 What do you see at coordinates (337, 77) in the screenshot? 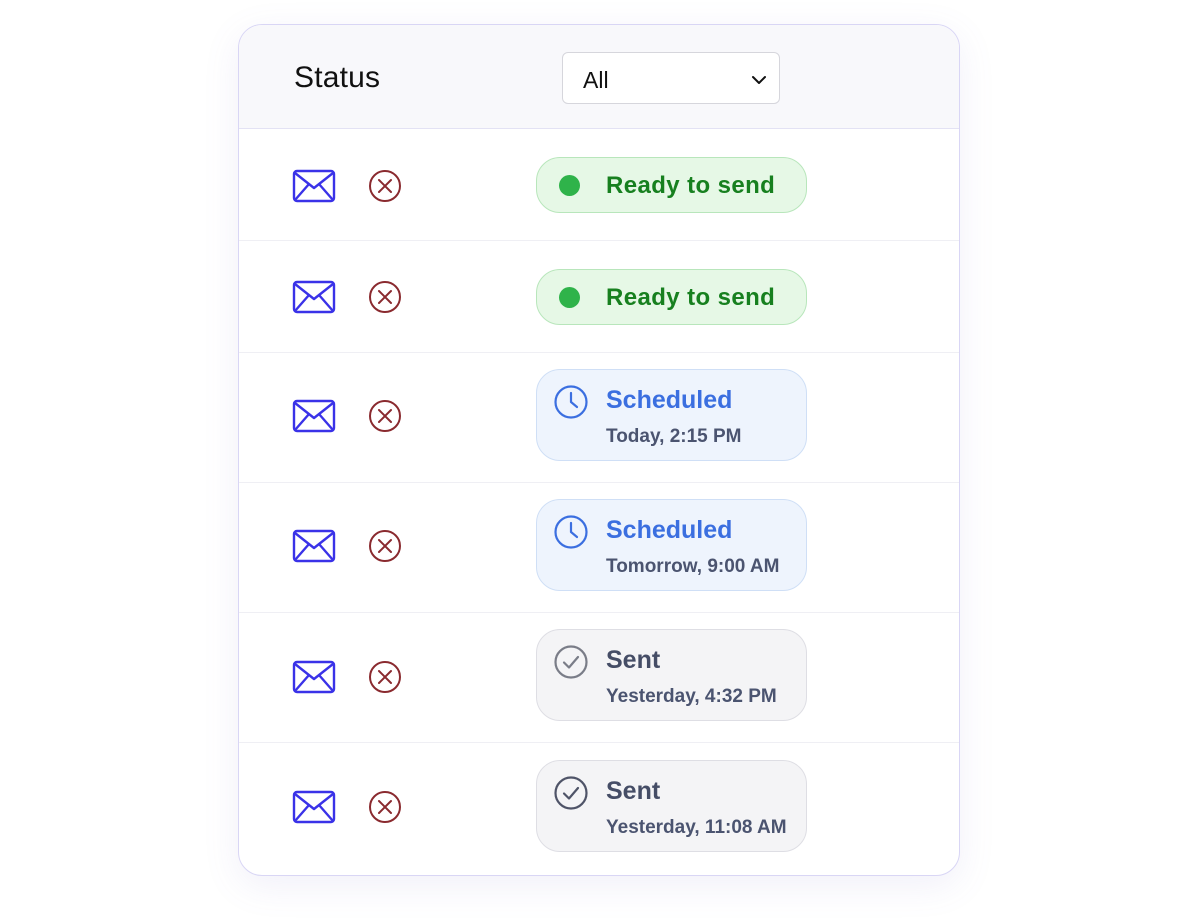
I see `page-title: Status` at bounding box center [337, 77].